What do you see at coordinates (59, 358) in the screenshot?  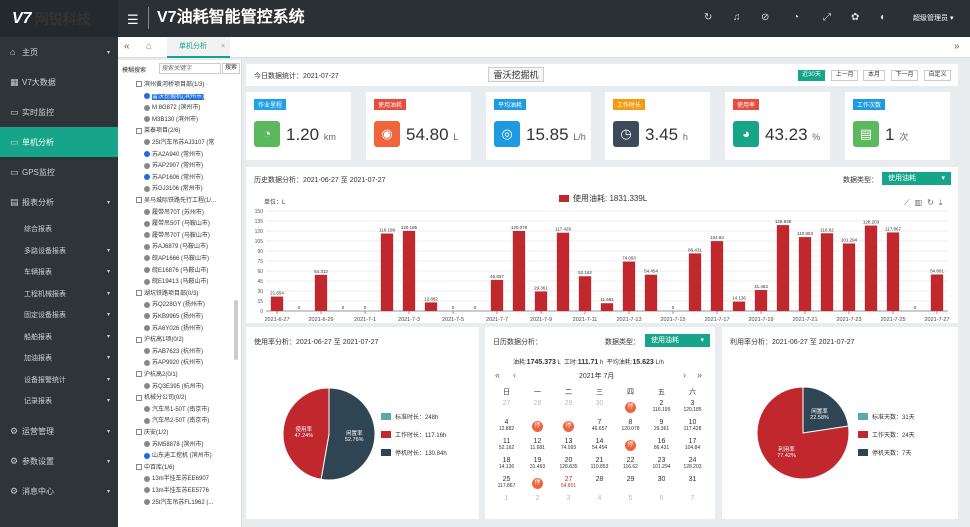 I see `sidebar-subitem-6: 加油报表 ▾` at bounding box center [59, 358].